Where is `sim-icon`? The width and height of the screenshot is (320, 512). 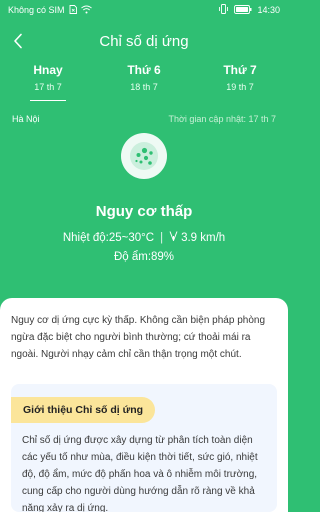 sim-icon is located at coordinates (73, 10).